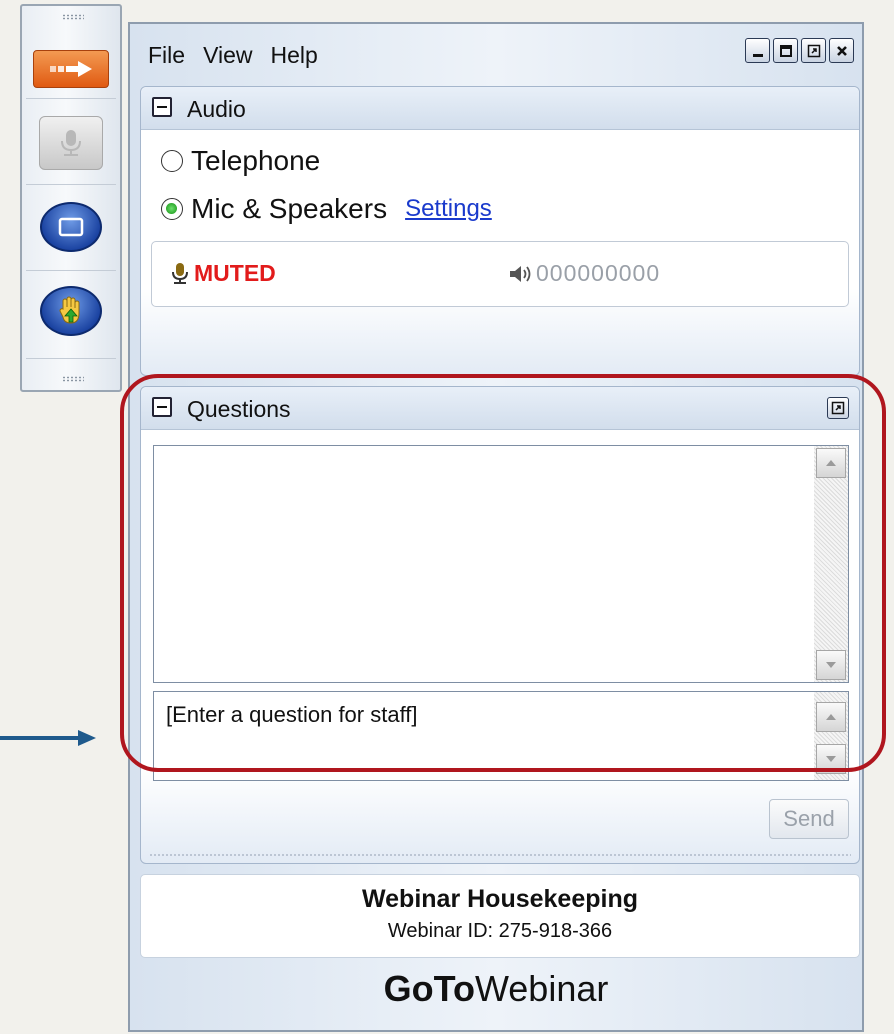  What do you see at coordinates (166, 55) in the screenshot?
I see `menu-file: File` at bounding box center [166, 55].